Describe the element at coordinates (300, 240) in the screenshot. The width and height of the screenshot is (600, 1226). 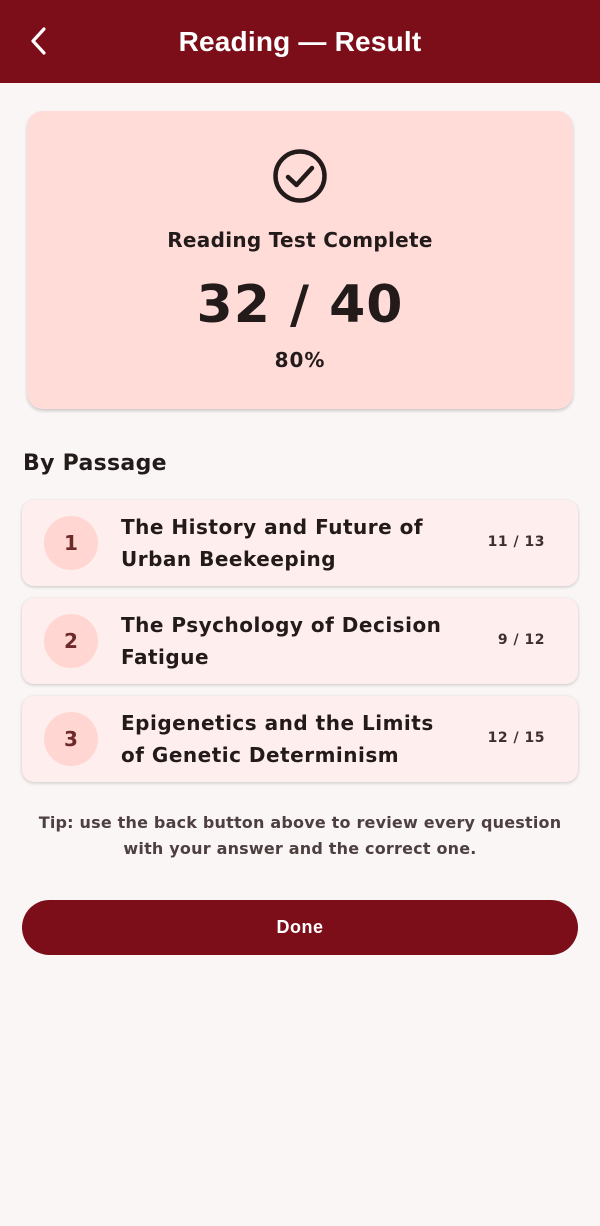
I see `result-heading: Reading Test Complete` at that location.